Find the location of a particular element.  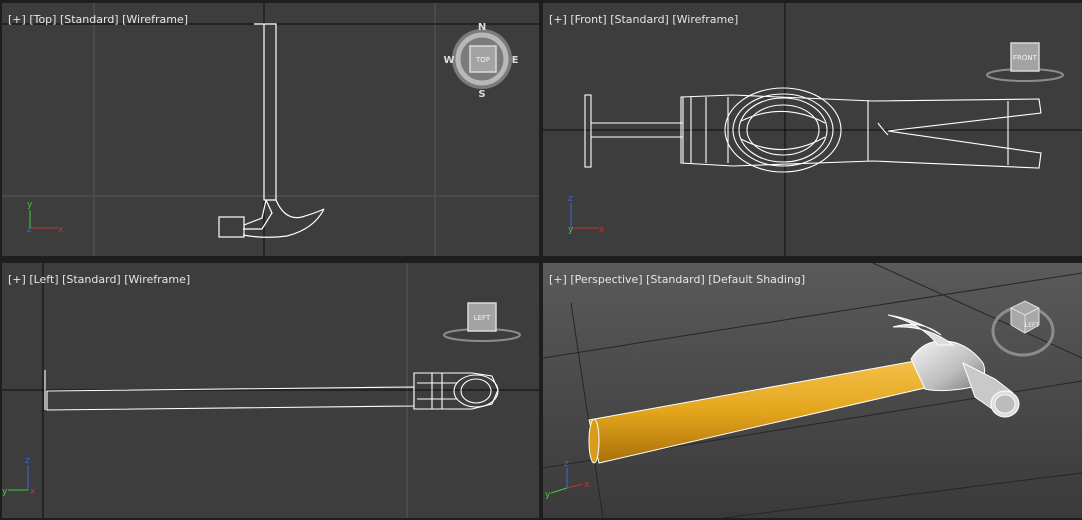

viewcube-left: LEFT is located at coordinates (482, 322).